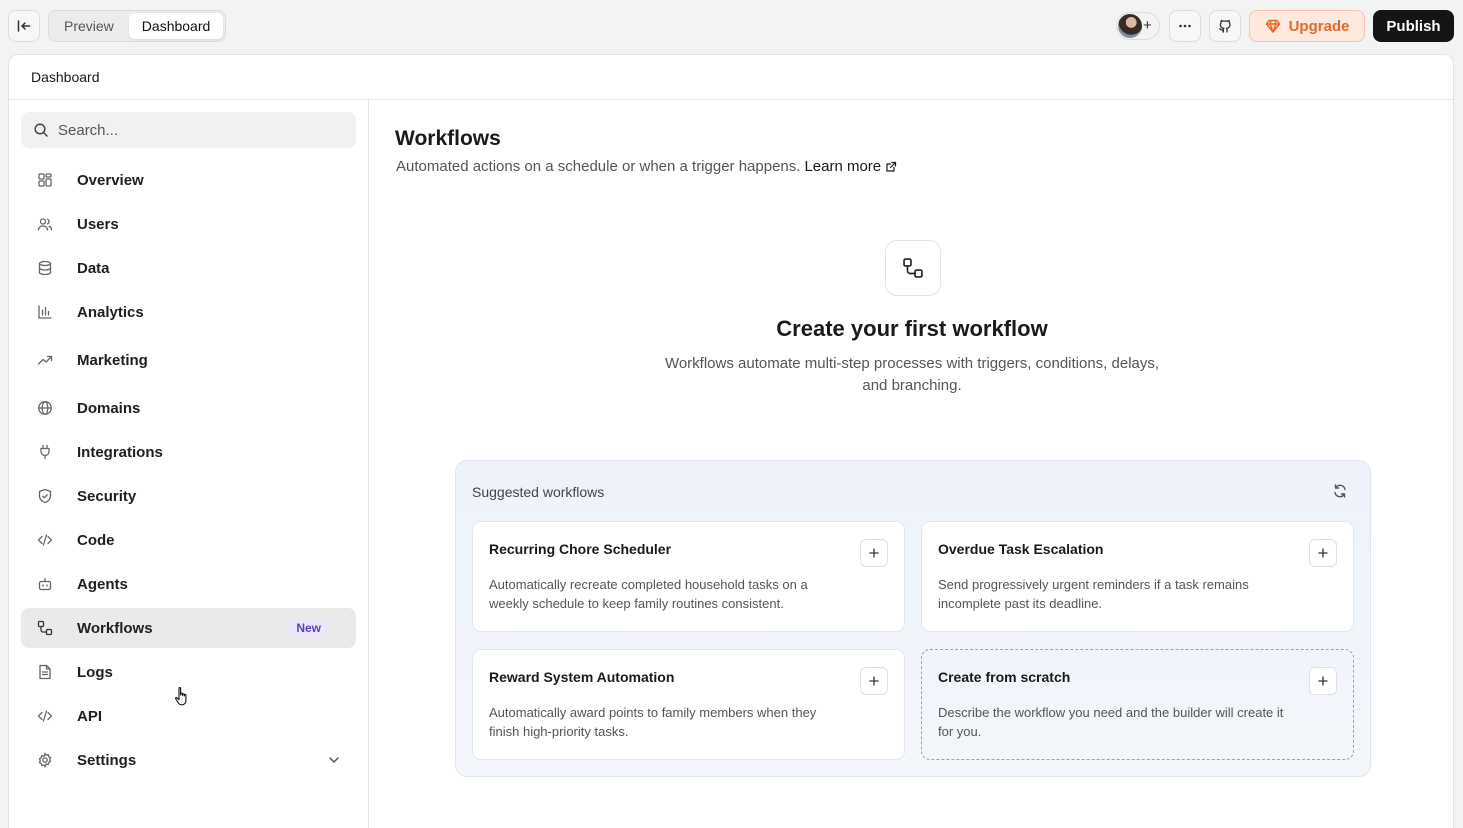 This screenshot has width=1463, height=828. I want to click on file-text-icon, so click(45, 672).